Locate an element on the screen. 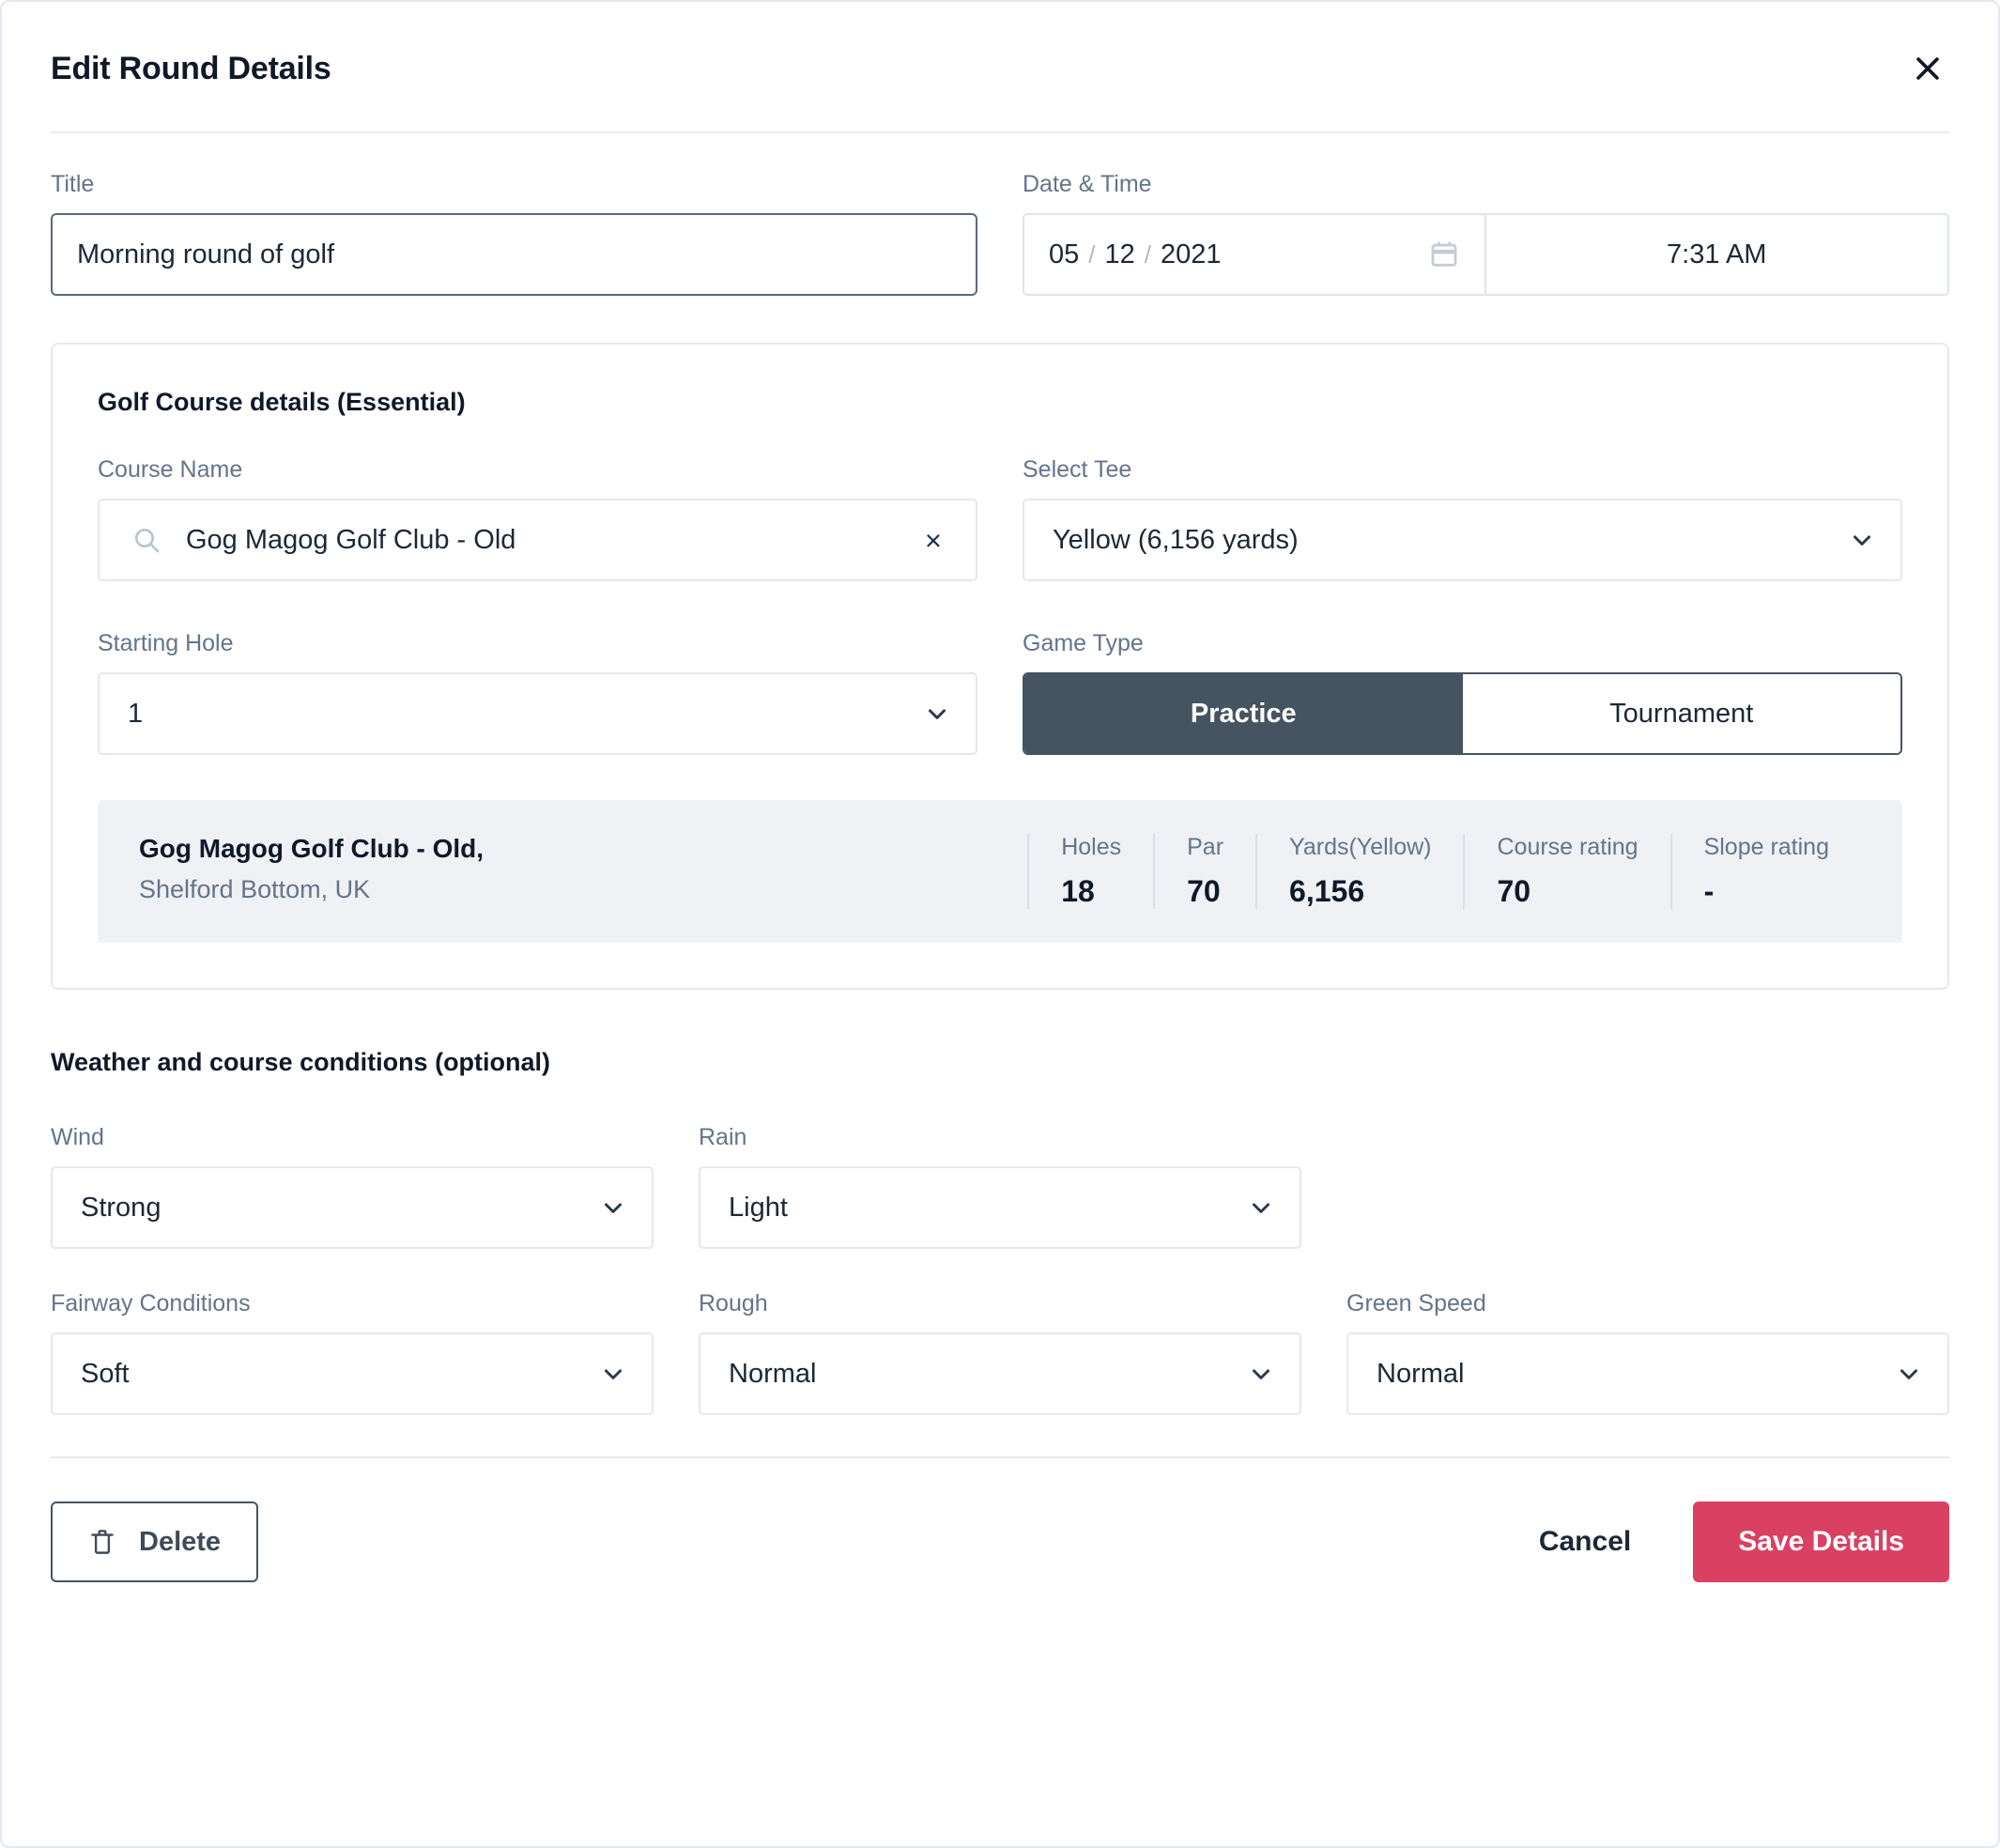 This screenshot has height=1848, width=2000. stat-par: Par 70 is located at coordinates (1204, 871).